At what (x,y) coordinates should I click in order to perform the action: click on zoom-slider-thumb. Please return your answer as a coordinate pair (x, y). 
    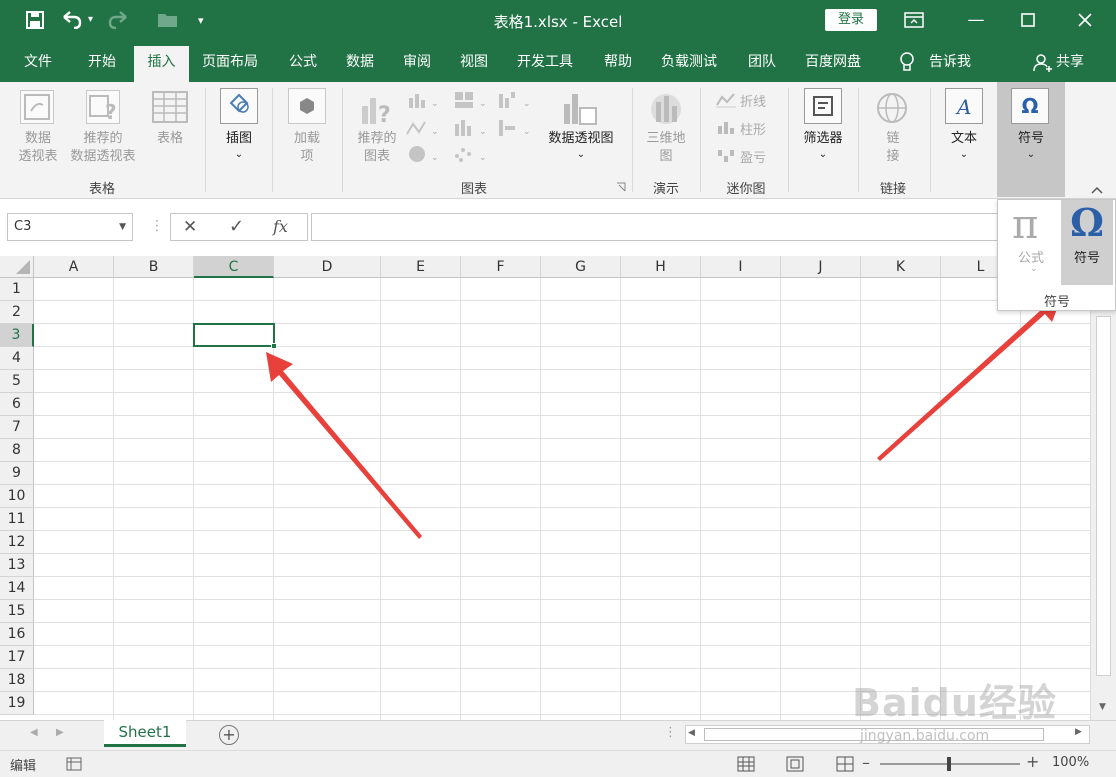
    Looking at the image, I should click on (949, 764).